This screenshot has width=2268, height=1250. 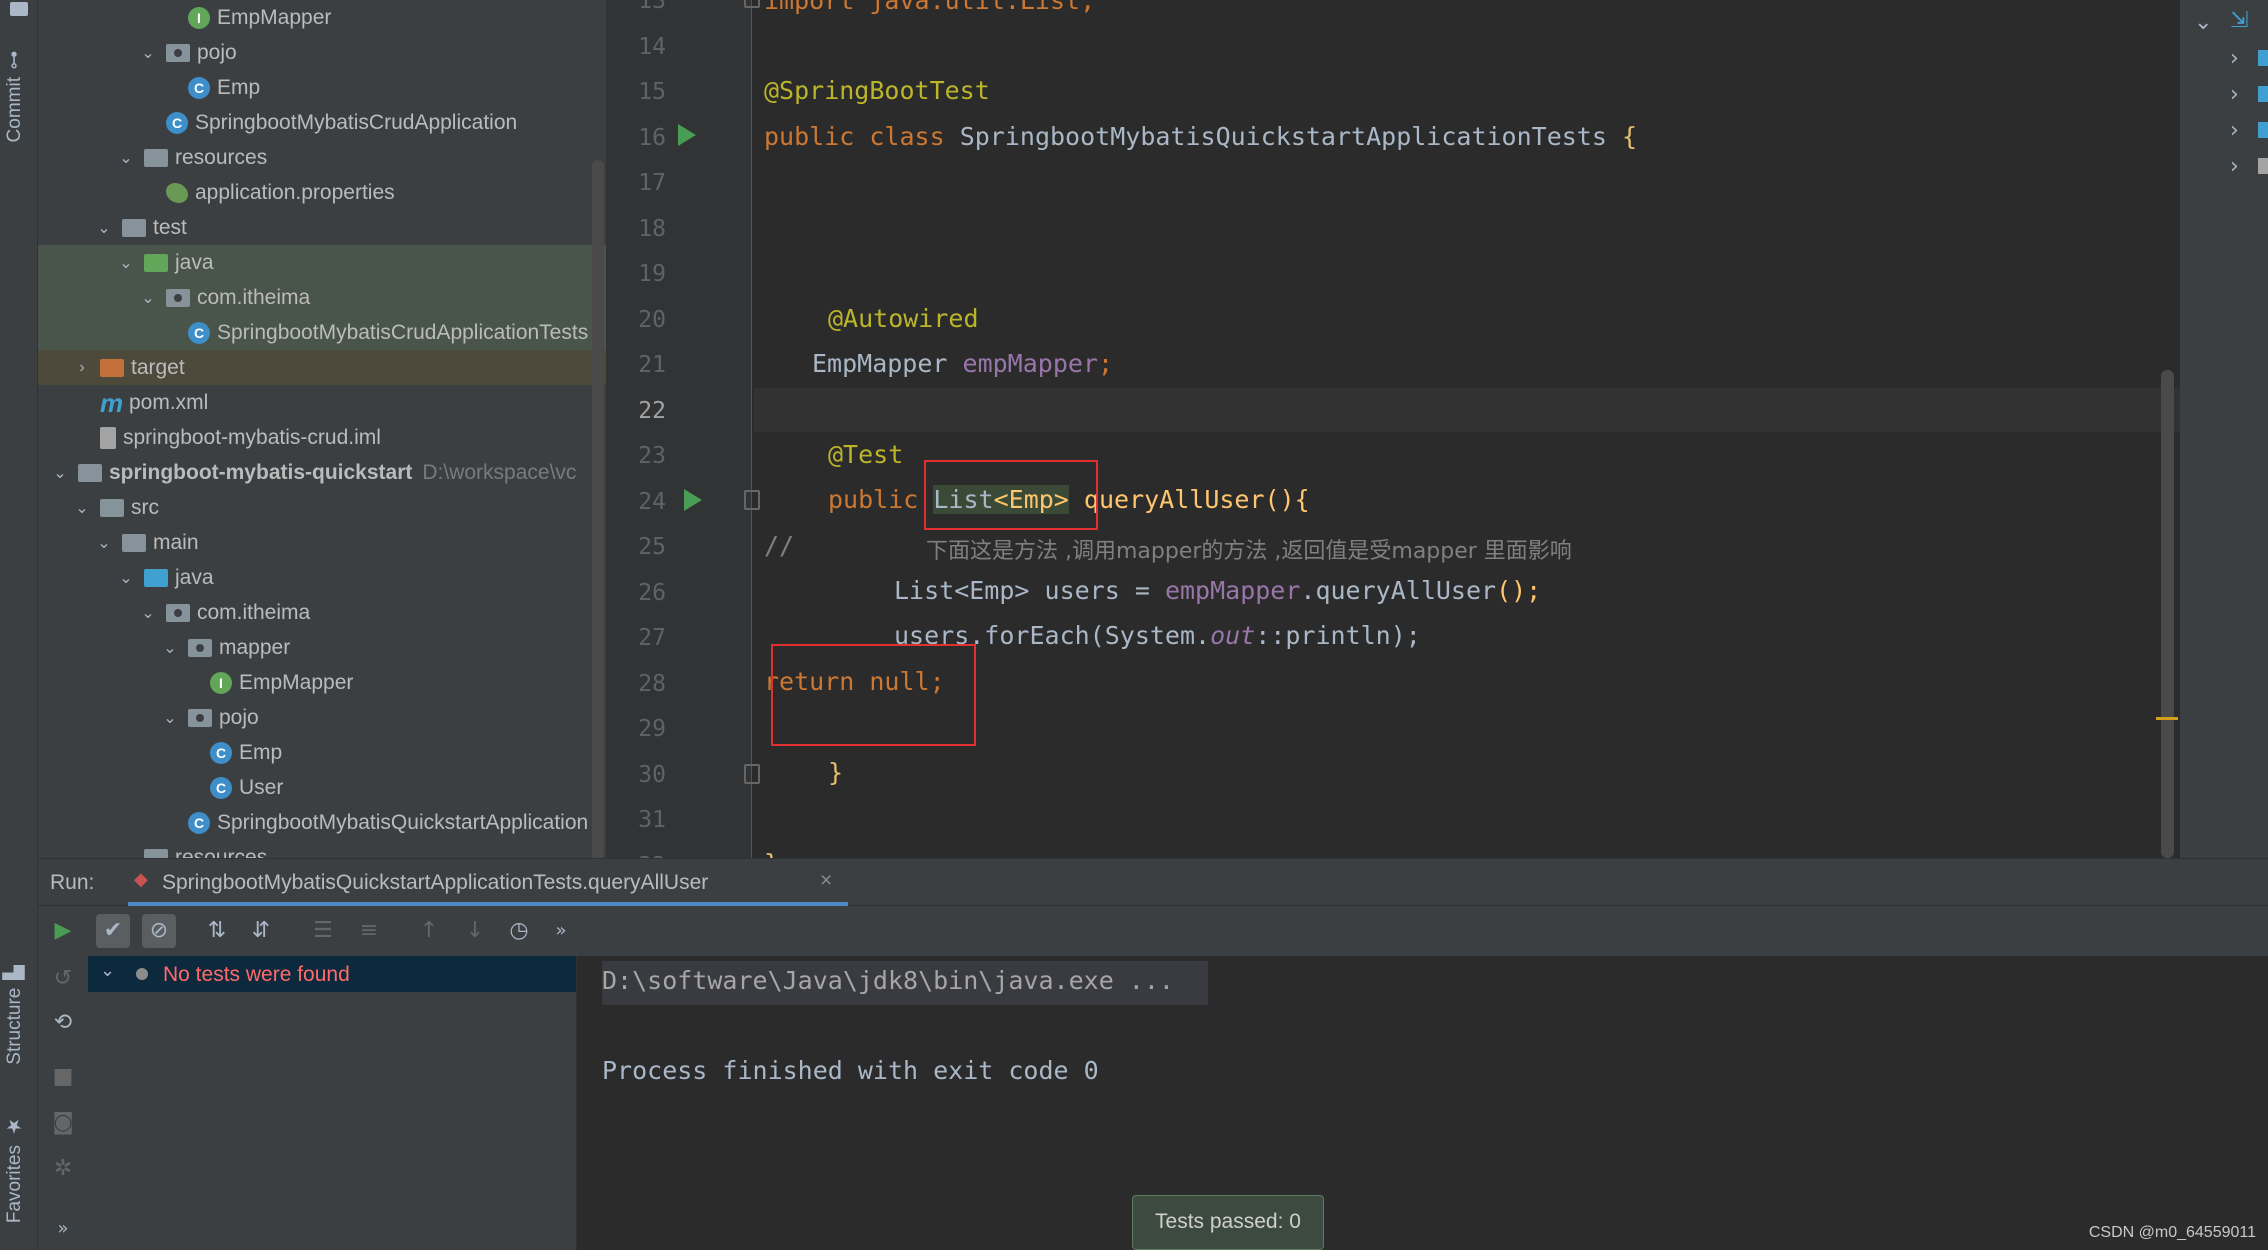 I want to click on line-number: 27, so click(x=652, y=638).